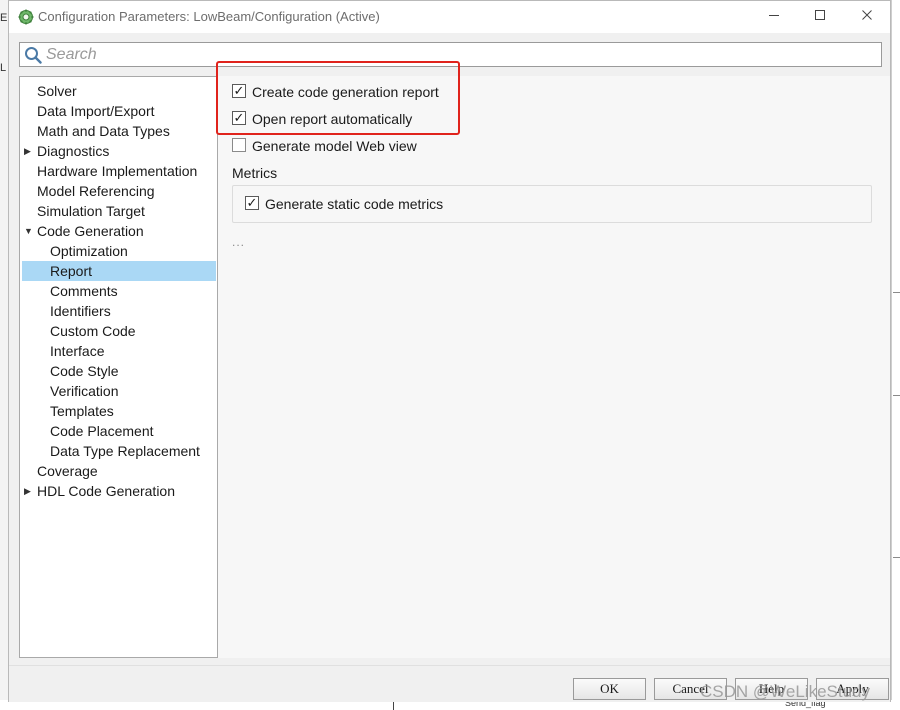 The image size is (900, 710). I want to click on watermark-text: CSDN @WeLikeStudy, so click(785, 691).